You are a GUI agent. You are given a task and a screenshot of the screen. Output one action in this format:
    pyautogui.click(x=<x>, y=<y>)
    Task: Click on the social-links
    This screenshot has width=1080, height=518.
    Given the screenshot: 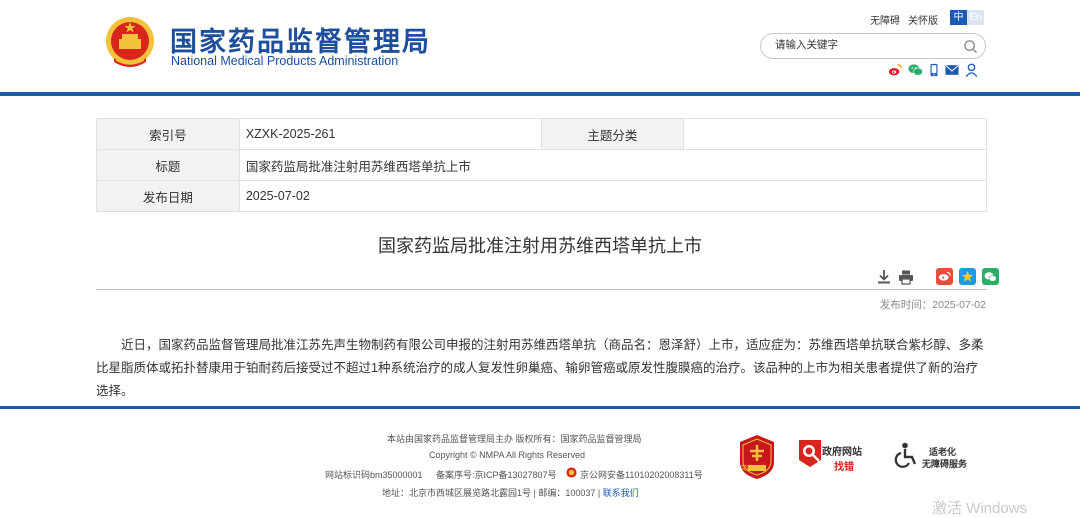 What is the action you would take?
    pyautogui.click(x=933, y=70)
    